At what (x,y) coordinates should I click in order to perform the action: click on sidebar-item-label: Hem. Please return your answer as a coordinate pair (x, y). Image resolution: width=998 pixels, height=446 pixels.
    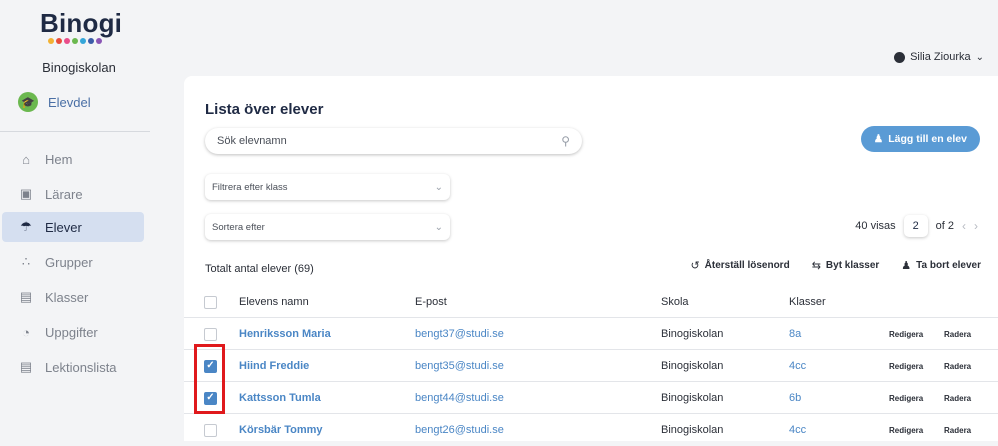
    Looking at the image, I should click on (59, 159).